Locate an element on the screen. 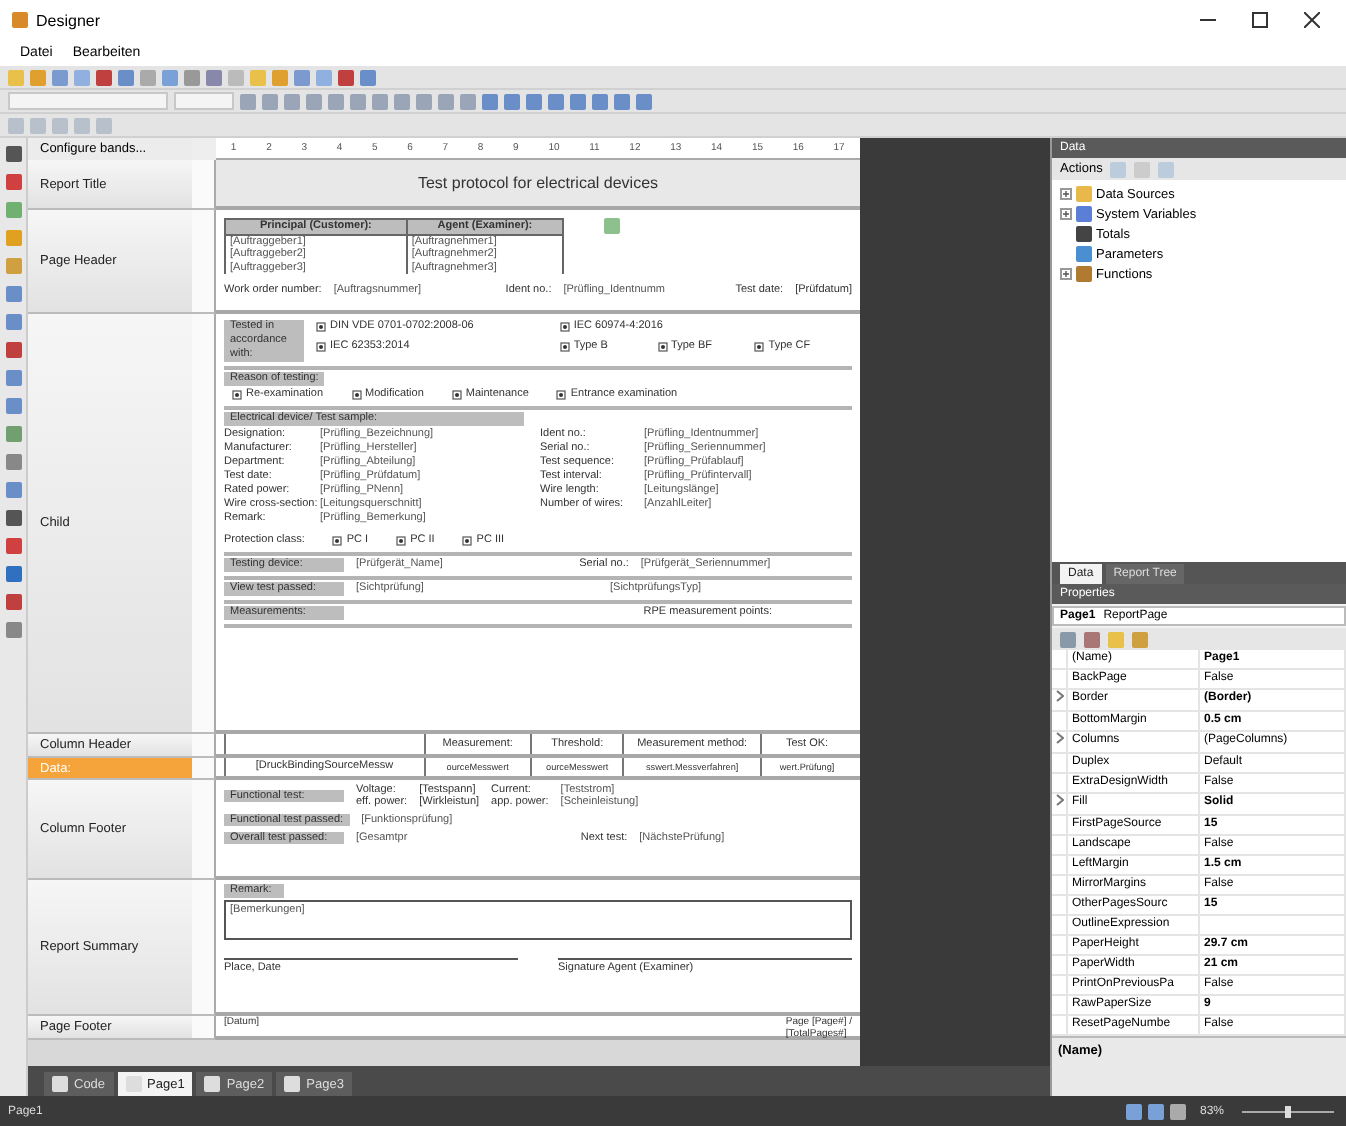  report-title: Test protocol for electrical devices is located at coordinates (538, 183).